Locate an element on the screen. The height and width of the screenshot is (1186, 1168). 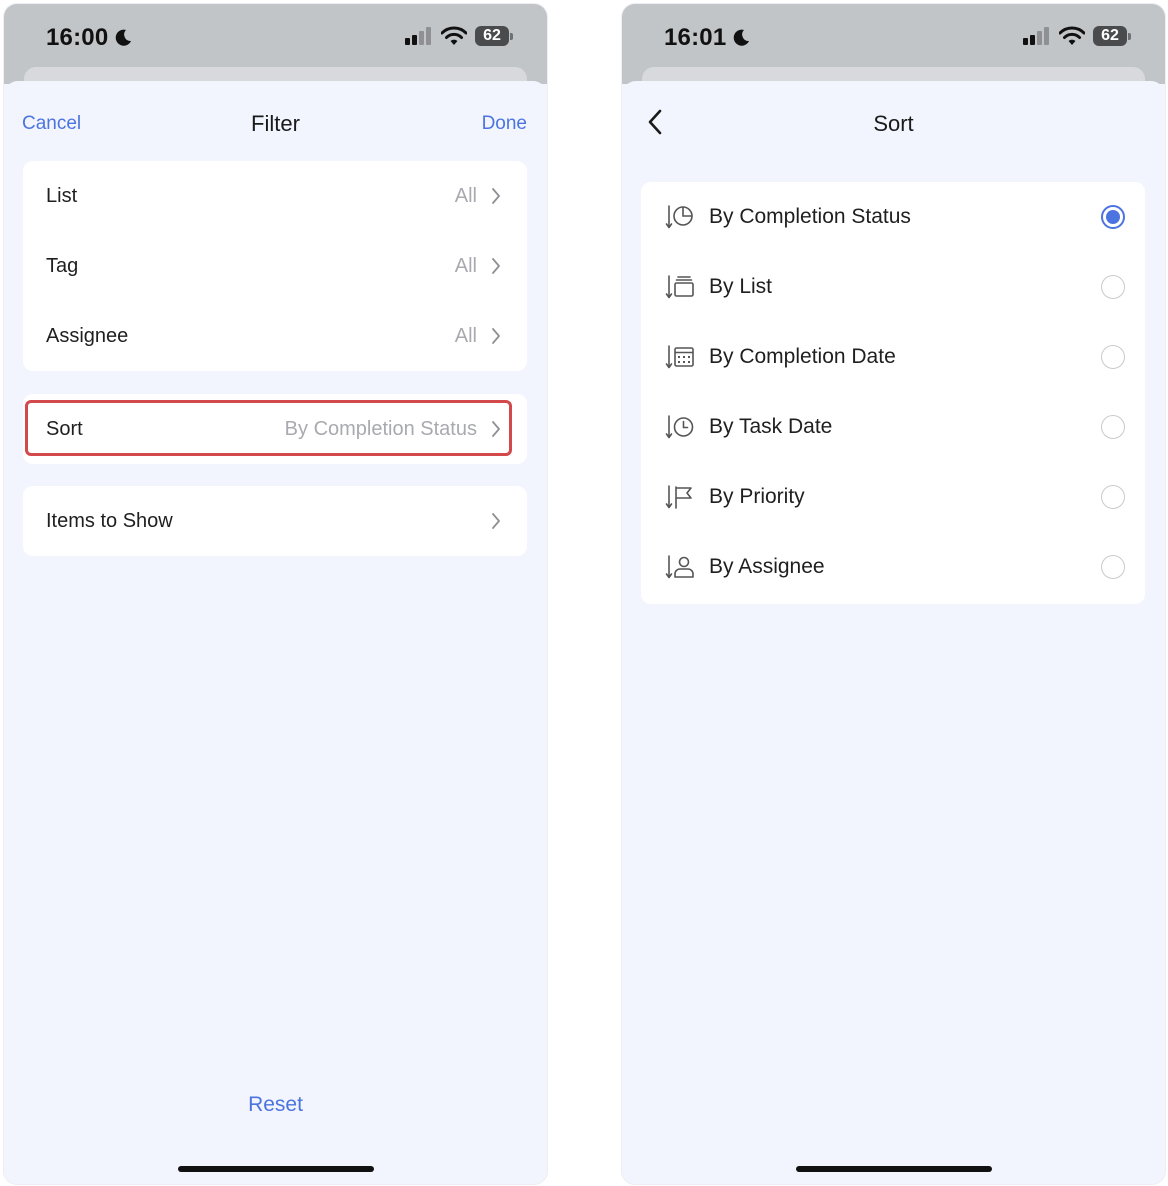
sort-option-label: By List is located at coordinates (741, 286).